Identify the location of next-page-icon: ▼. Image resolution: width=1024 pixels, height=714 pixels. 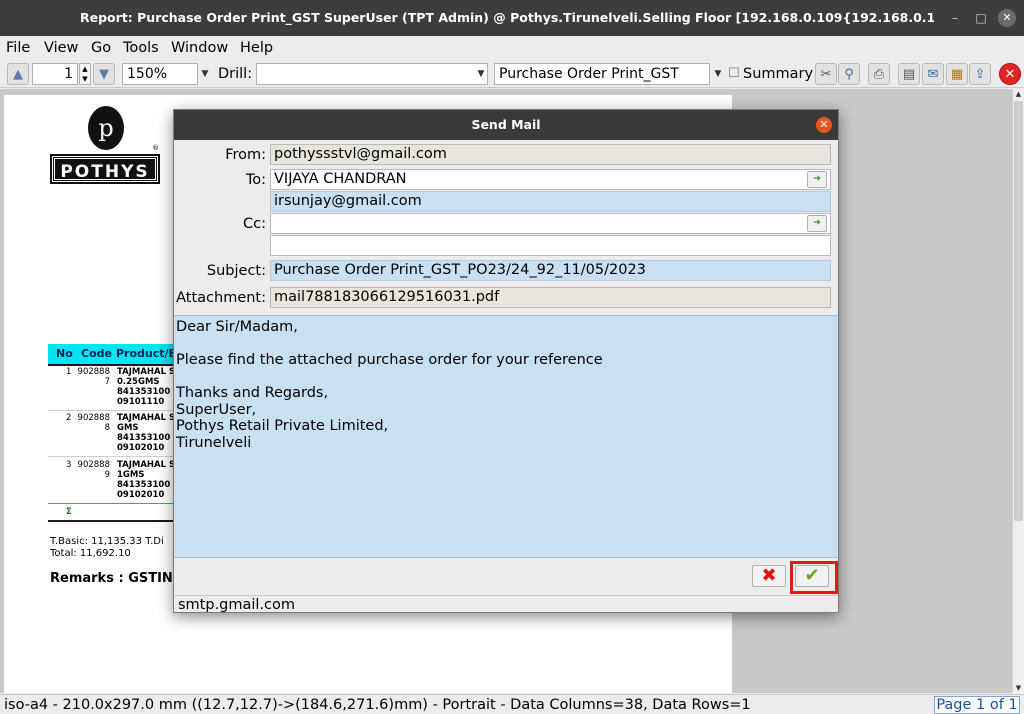
(104, 74).